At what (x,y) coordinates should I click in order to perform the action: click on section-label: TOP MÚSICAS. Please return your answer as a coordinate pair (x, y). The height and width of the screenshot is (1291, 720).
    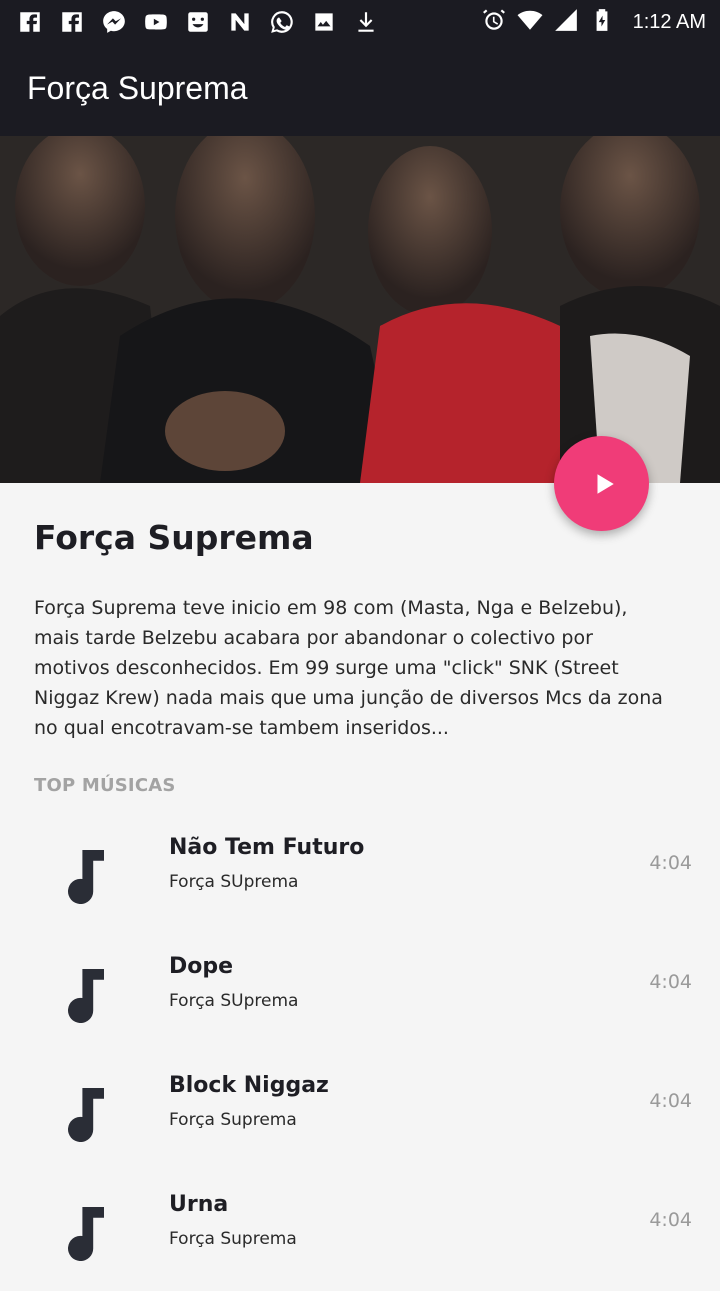
    Looking at the image, I should click on (105, 785).